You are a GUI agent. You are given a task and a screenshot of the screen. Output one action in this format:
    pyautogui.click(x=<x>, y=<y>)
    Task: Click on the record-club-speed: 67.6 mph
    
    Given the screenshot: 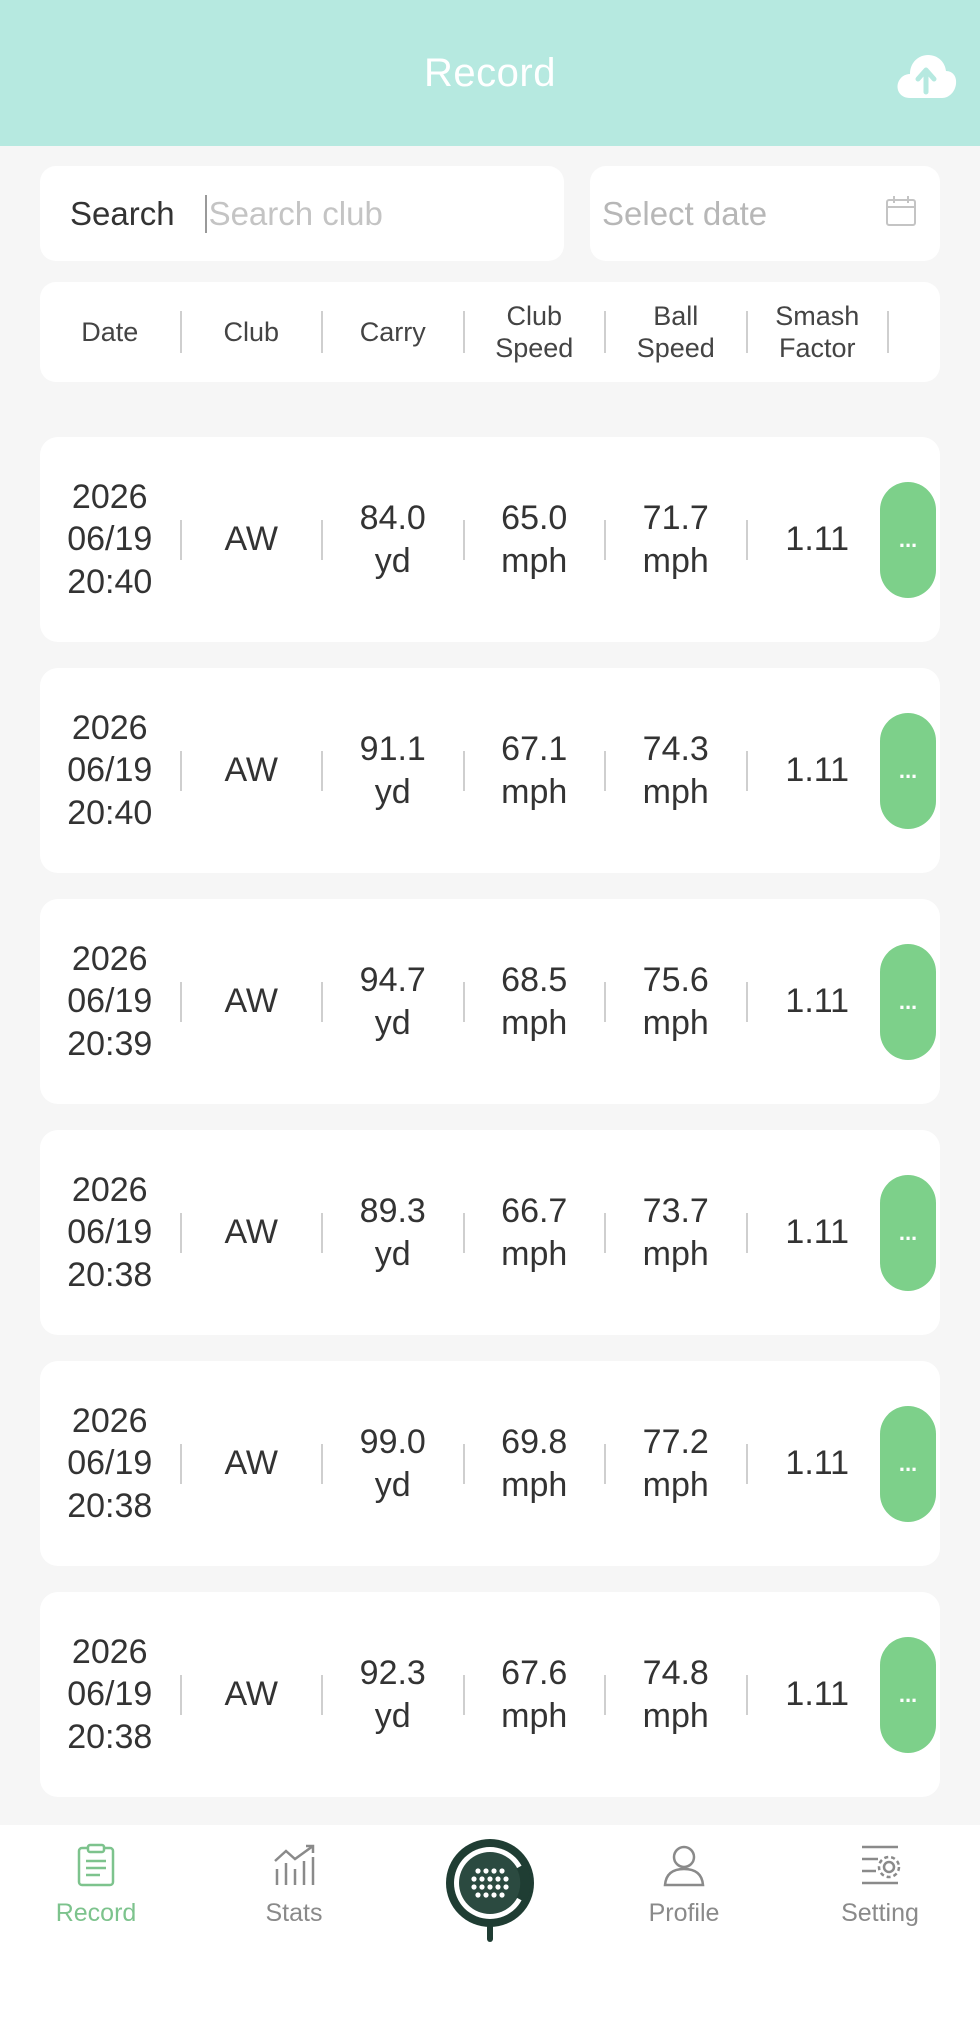 What is the action you would take?
    pyautogui.click(x=534, y=1694)
    